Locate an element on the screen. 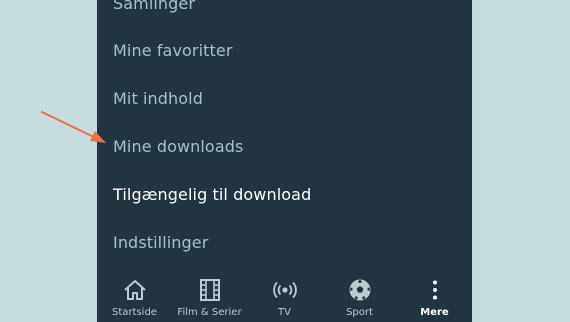 This screenshot has height=322, width=570. annotation-arrow is located at coordinates (73, 127).